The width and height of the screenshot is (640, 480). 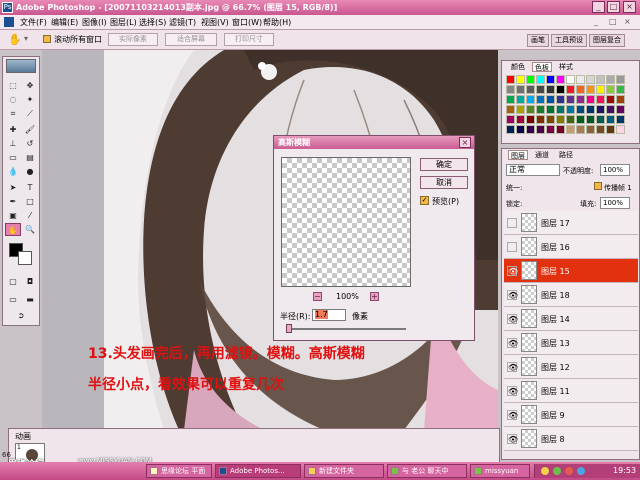 What do you see at coordinates (179, 471) in the screenshot?
I see `task-forum: 思缘论坛 平面` at bounding box center [179, 471].